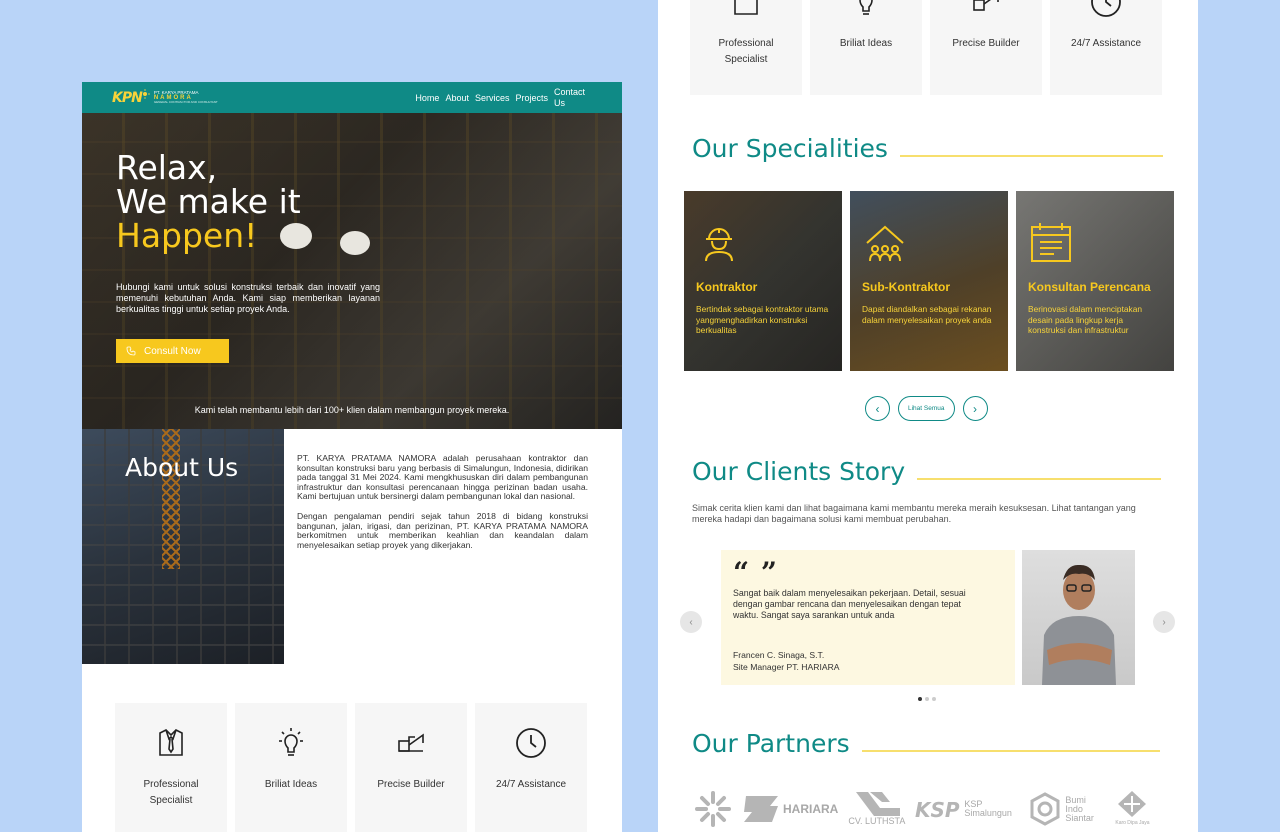 This screenshot has height=832, width=1280. I want to click on partner-logo: KSP KSP Simalungun, so click(966, 809).